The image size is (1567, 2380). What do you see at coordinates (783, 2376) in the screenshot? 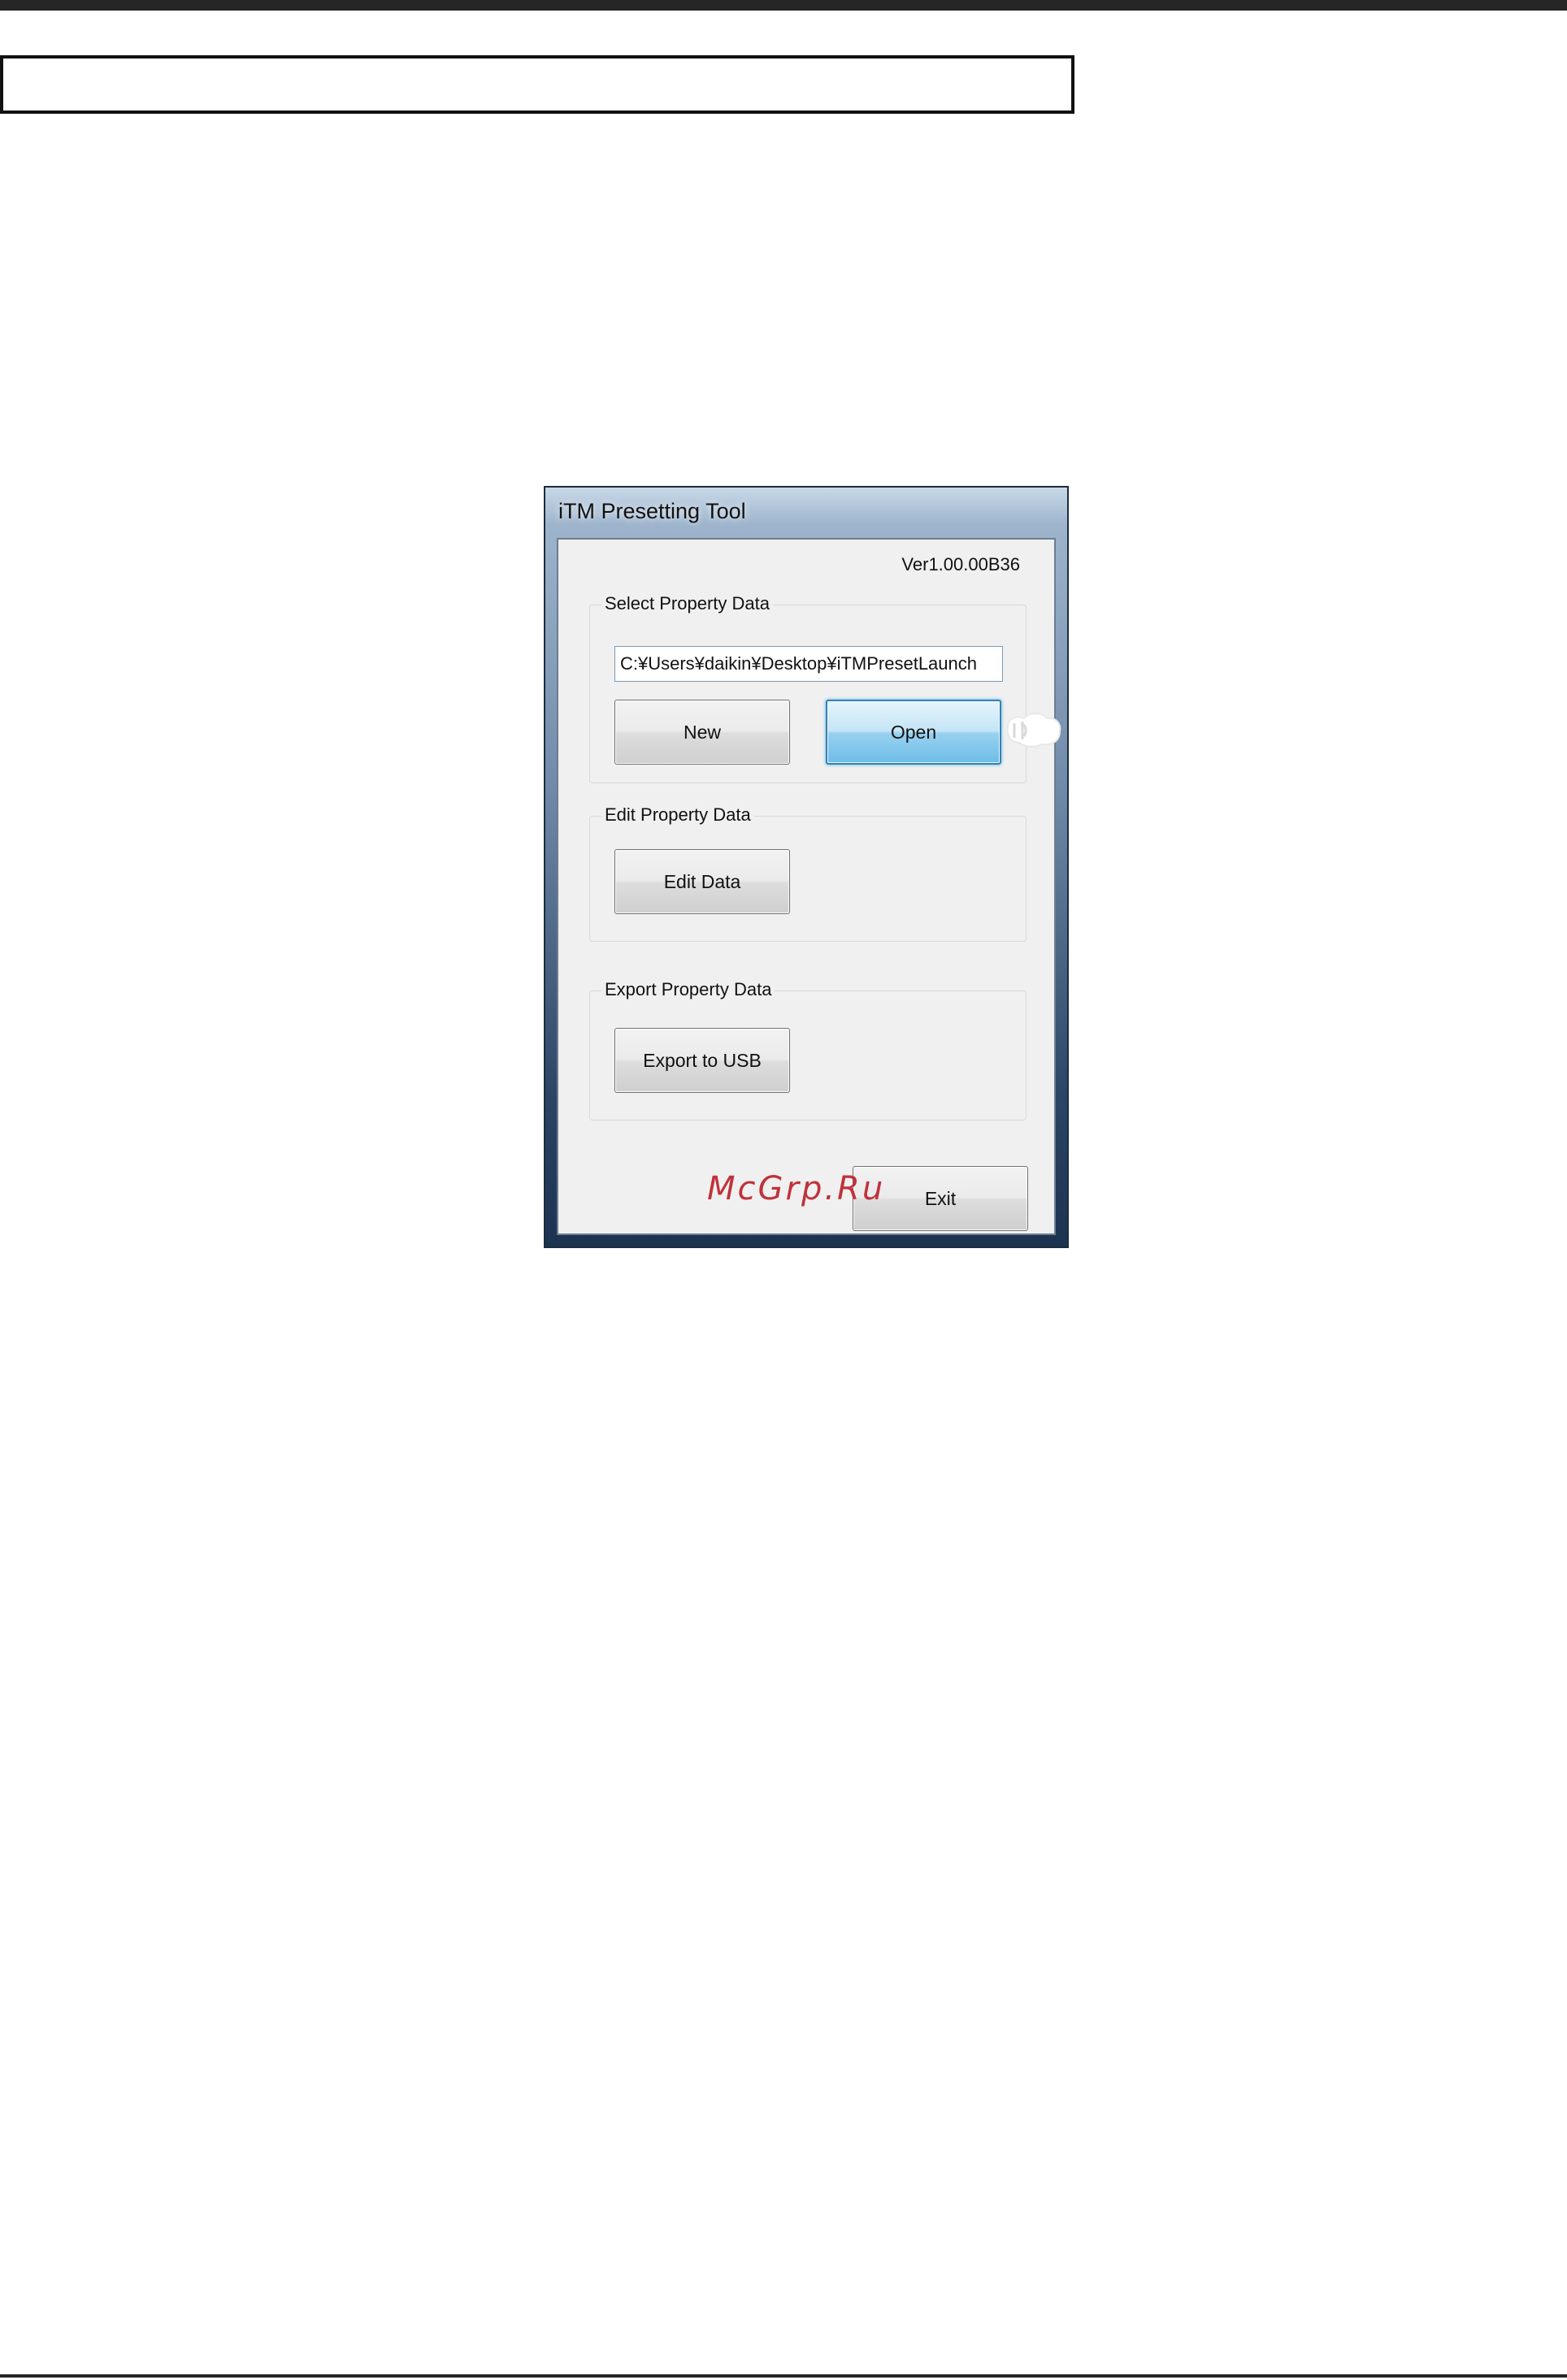
I see `bottom-rule` at bounding box center [783, 2376].